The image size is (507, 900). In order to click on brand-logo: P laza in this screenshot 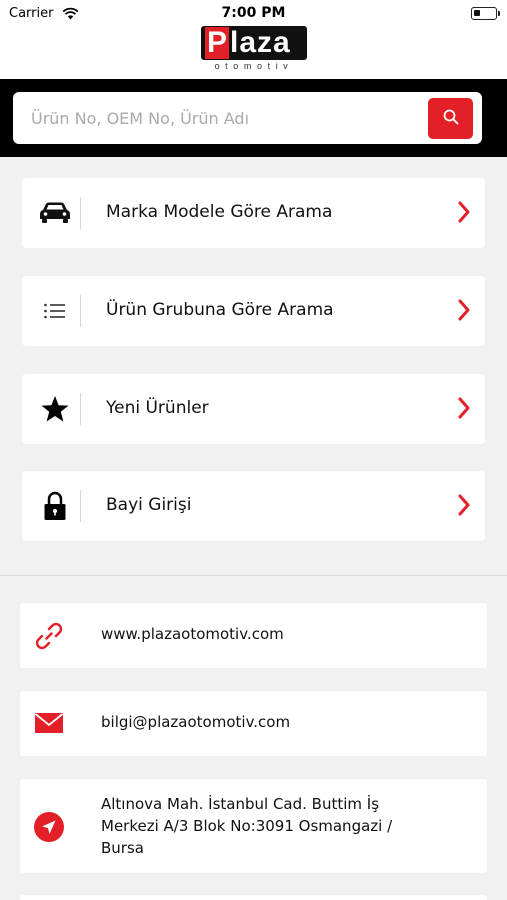, I will do `click(254, 43)`.